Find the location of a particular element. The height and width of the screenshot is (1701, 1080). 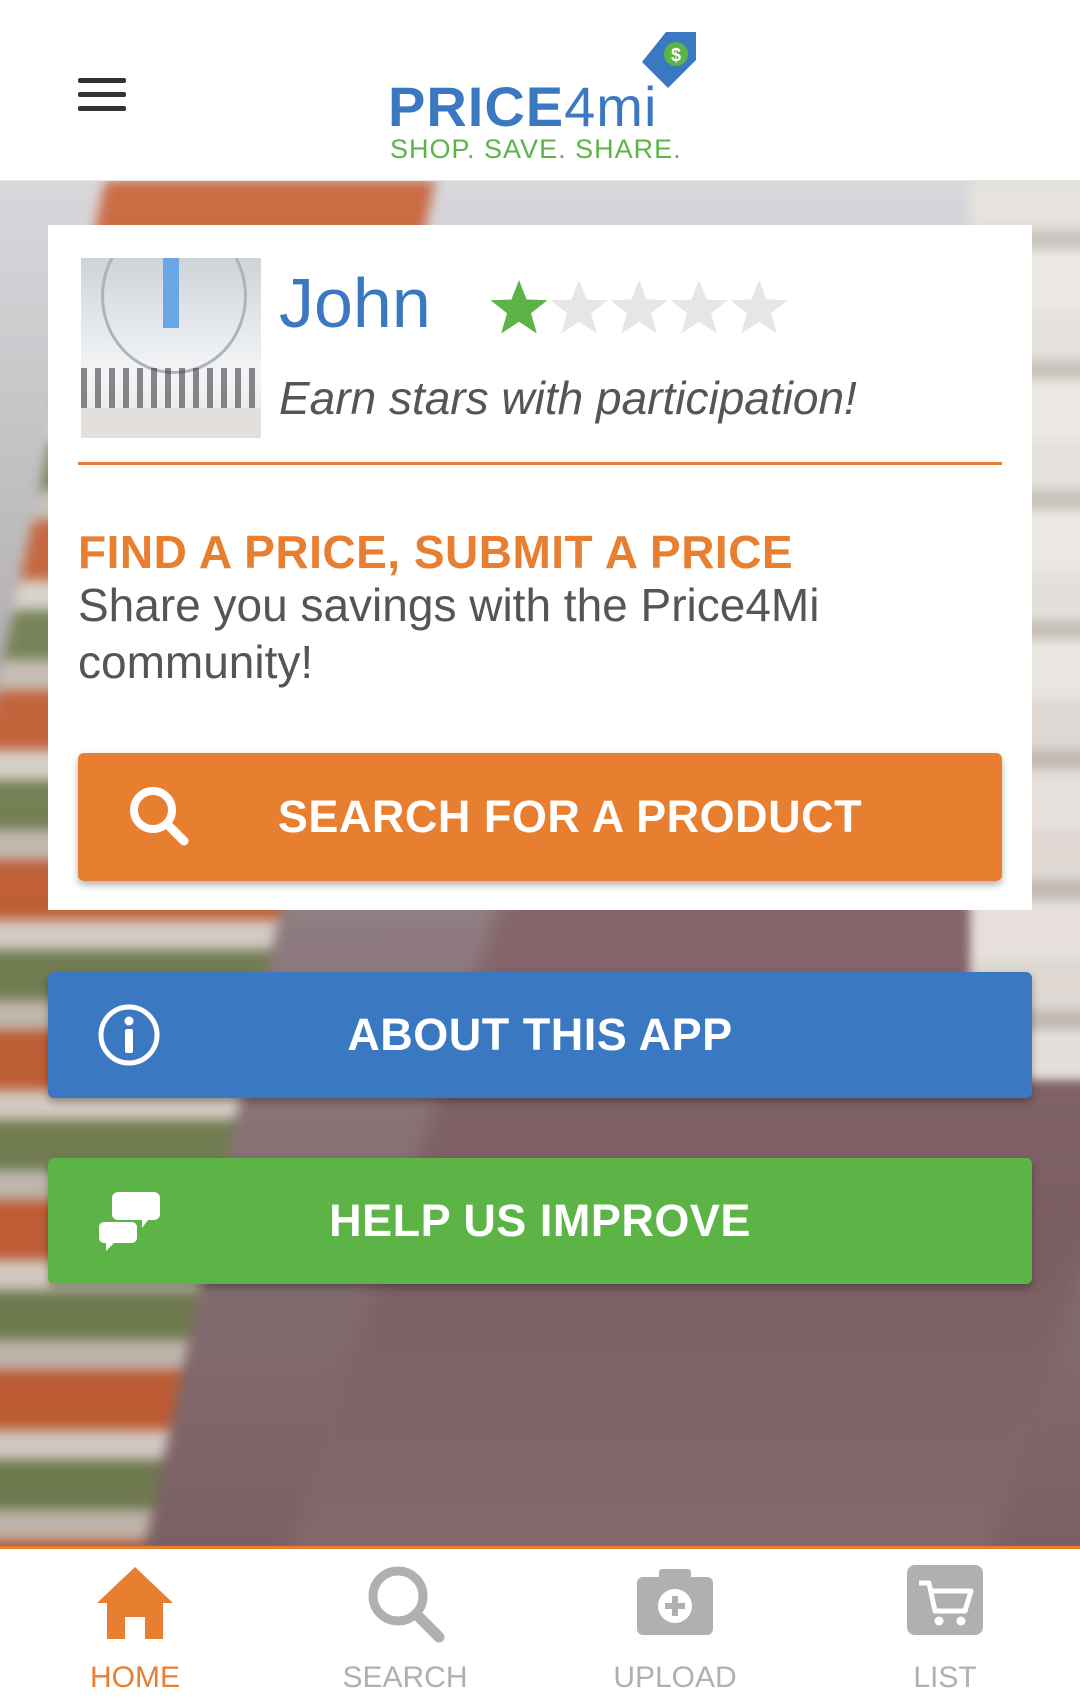

nav-upload: UPLOAD is located at coordinates (675, 1625).